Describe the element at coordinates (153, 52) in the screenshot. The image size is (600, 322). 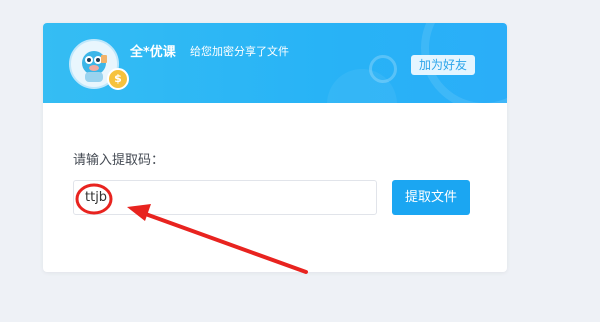
I see `sharer-name: 全*优课` at that location.